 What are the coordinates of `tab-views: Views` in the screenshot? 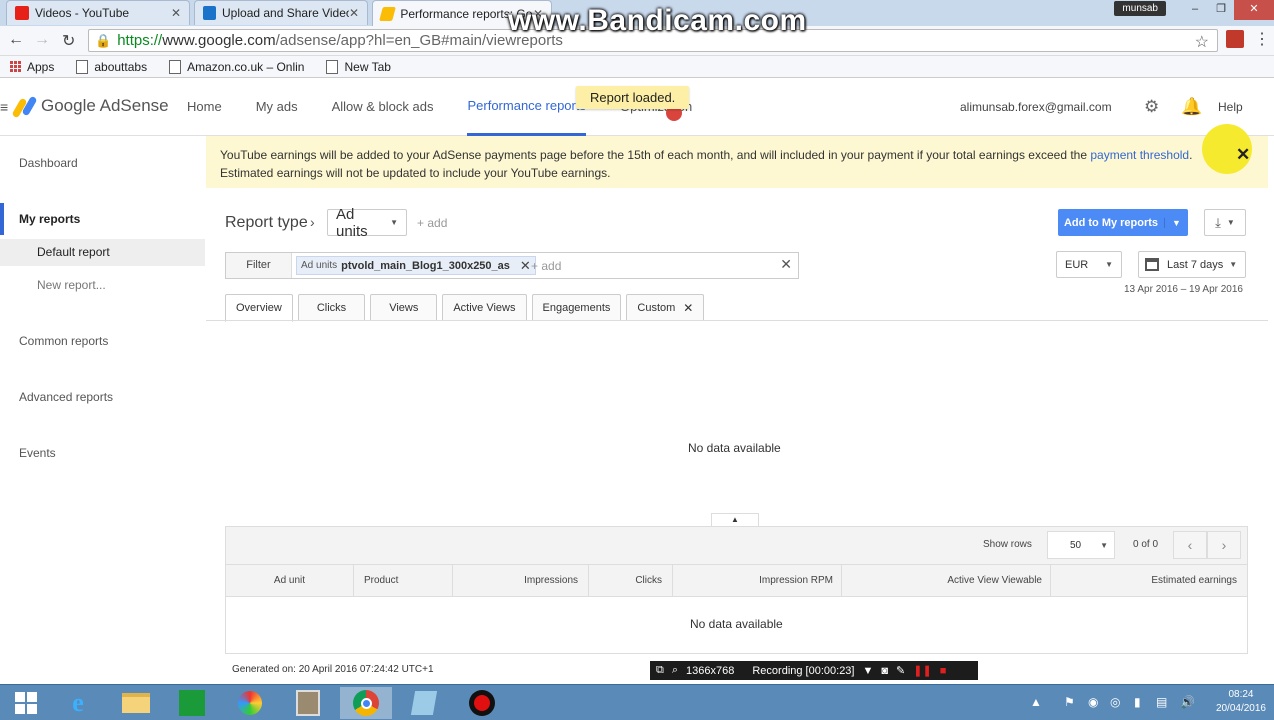 It's located at (404, 307).